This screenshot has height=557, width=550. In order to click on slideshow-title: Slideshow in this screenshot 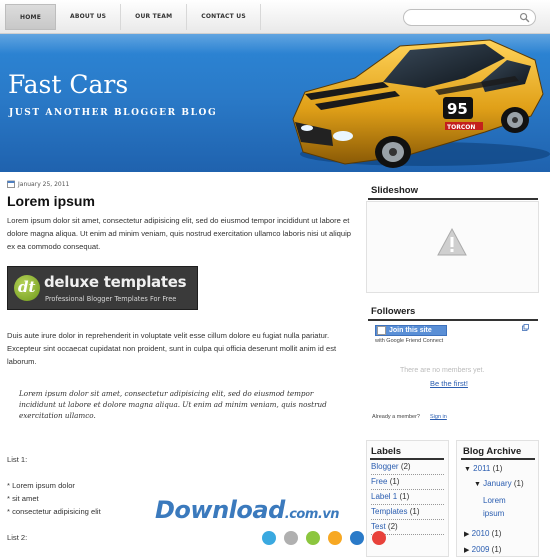, I will do `click(394, 190)`.